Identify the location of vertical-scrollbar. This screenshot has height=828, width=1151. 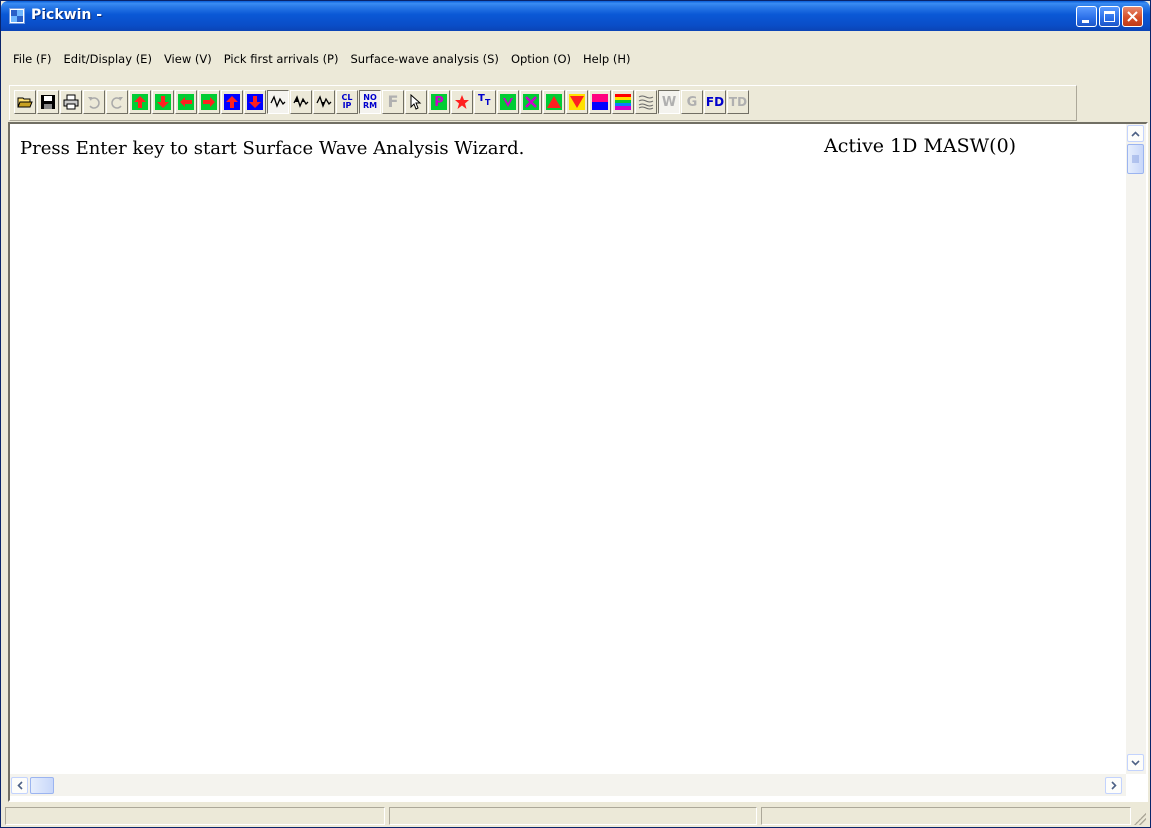
(1136, 449).